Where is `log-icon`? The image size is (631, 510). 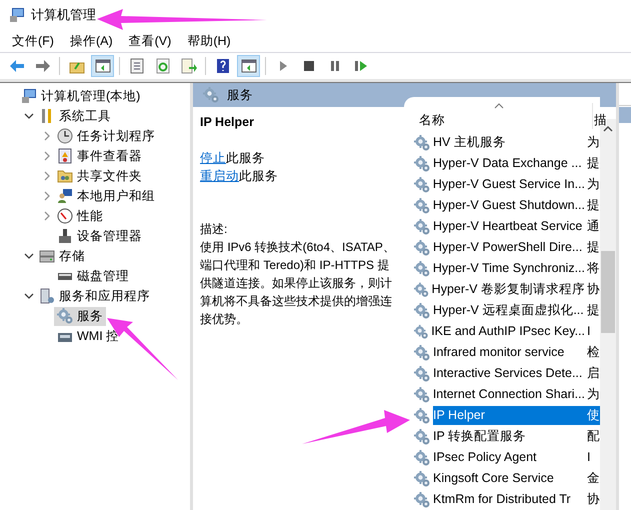 log-icon is located at coordinates (65, 156).